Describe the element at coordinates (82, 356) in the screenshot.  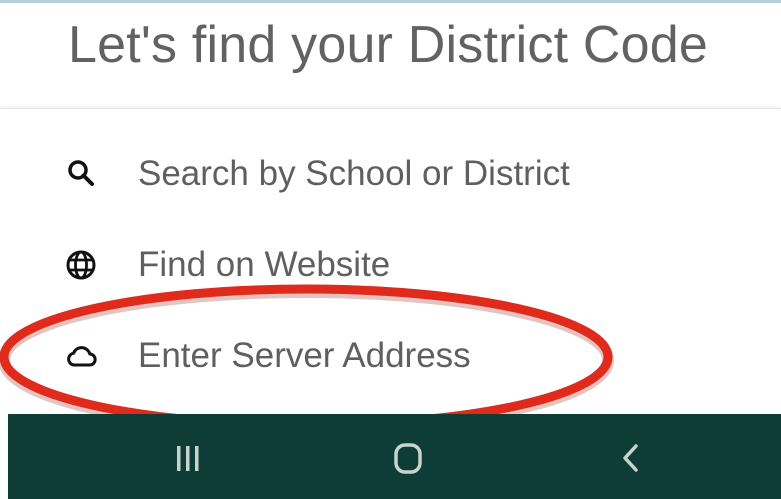
I see `cloud-icon` at that location.